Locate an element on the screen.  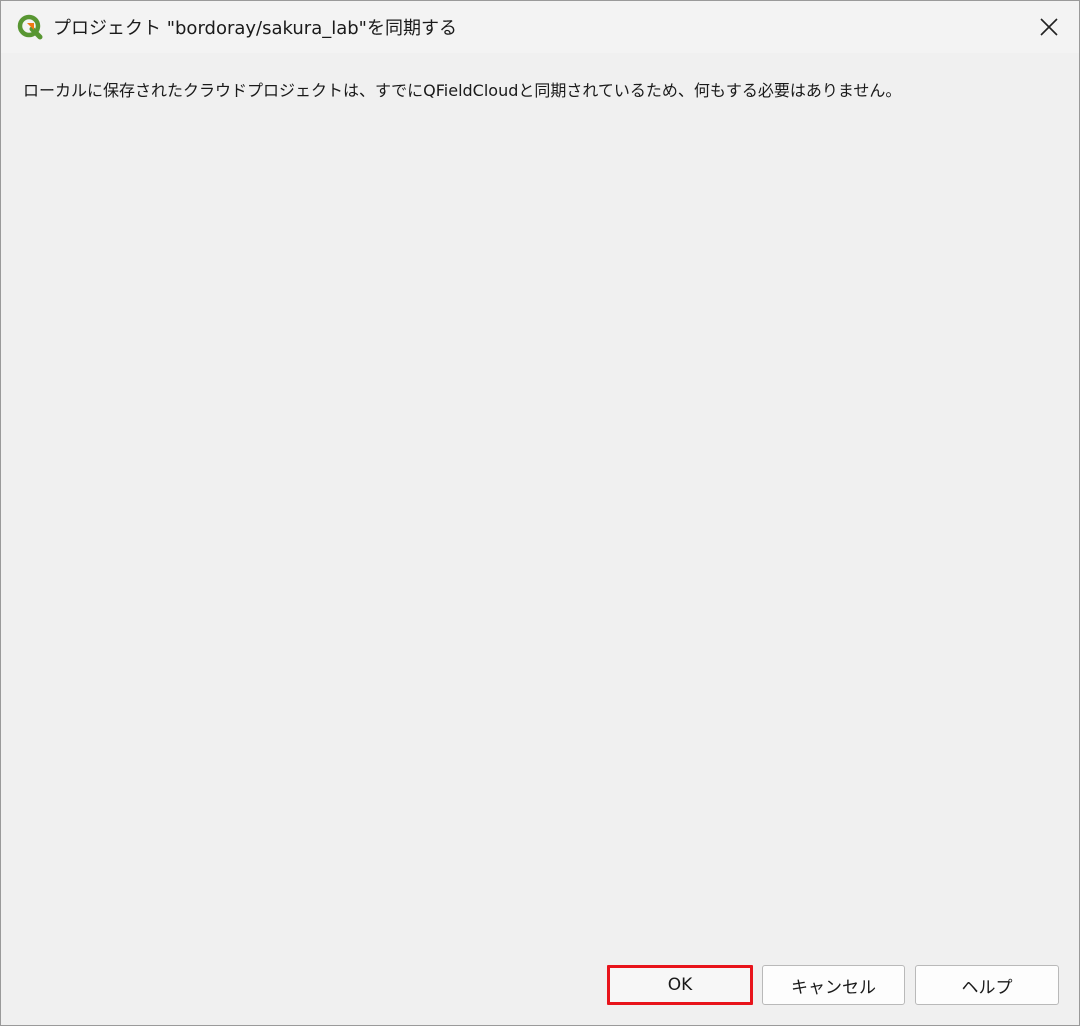
cancel-button: キャンセル is located at coordinates (833, 985).